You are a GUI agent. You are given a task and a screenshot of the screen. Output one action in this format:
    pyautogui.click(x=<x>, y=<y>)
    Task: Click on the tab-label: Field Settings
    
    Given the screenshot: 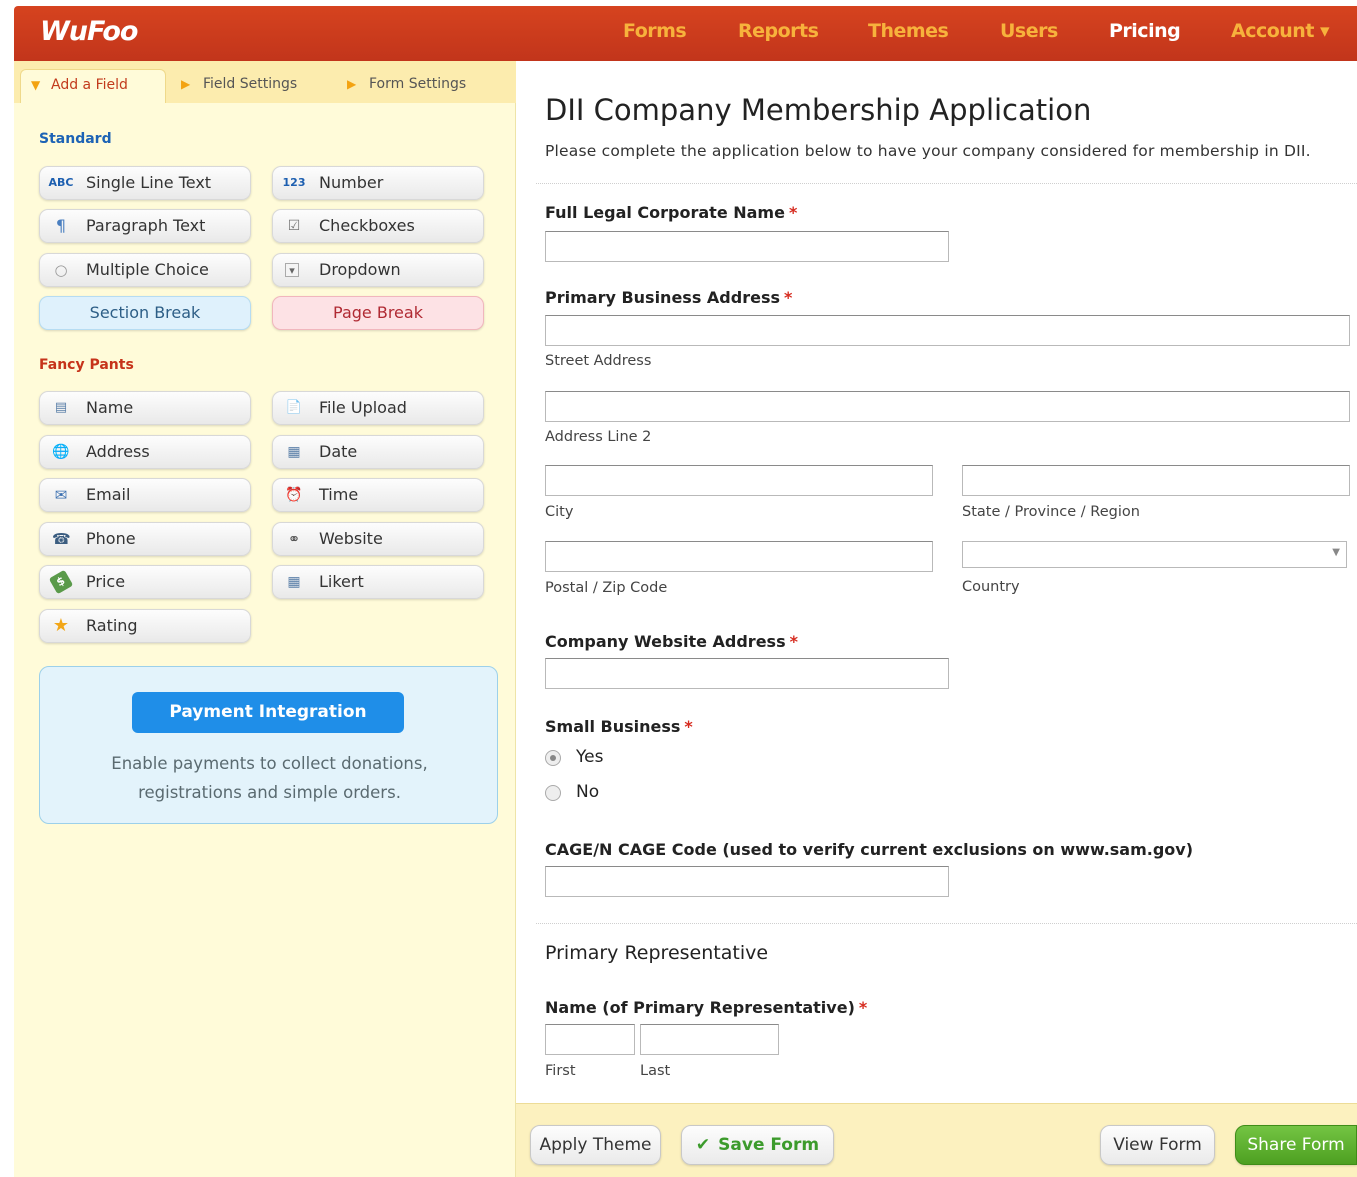 What is the action you would take?
    pyautogui.click(x=250, y=84)
    